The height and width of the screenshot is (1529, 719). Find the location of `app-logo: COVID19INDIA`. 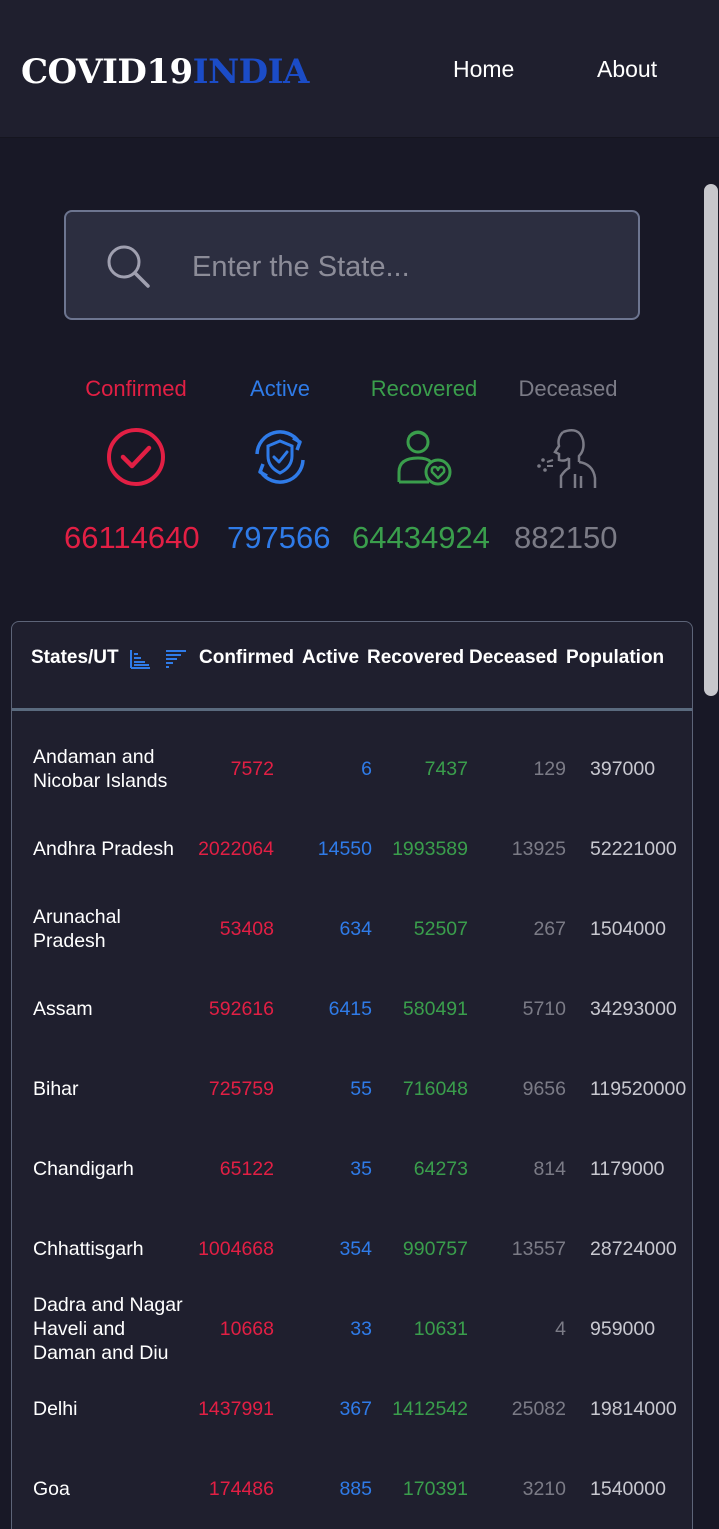

app-logo: COVID19INDIA is located at coordinates (165, 72).